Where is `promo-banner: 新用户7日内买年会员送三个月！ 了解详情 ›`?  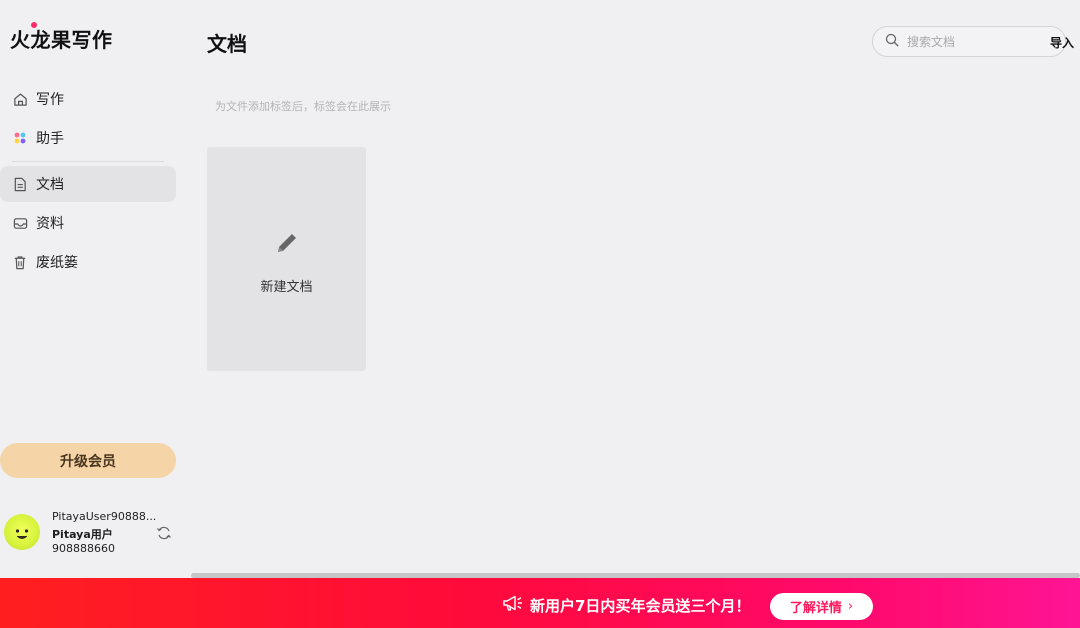 promo-banner: 新用户7日内买年会员送三个月！ 了解详情 › is located at coordinates (540, 603).